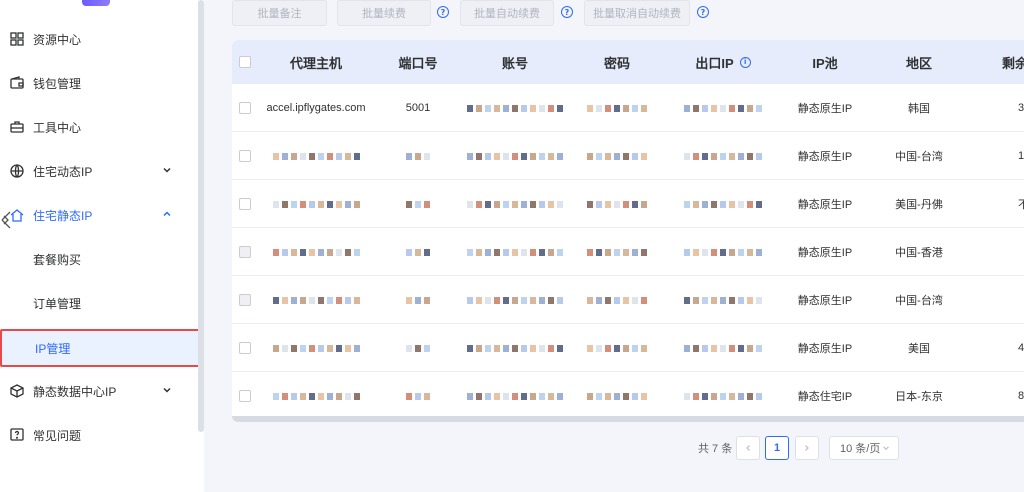 This screenshot has height=492, width=1024. I want to click on sidebar-item-wallet: 钱包管理, so click(99, 83).